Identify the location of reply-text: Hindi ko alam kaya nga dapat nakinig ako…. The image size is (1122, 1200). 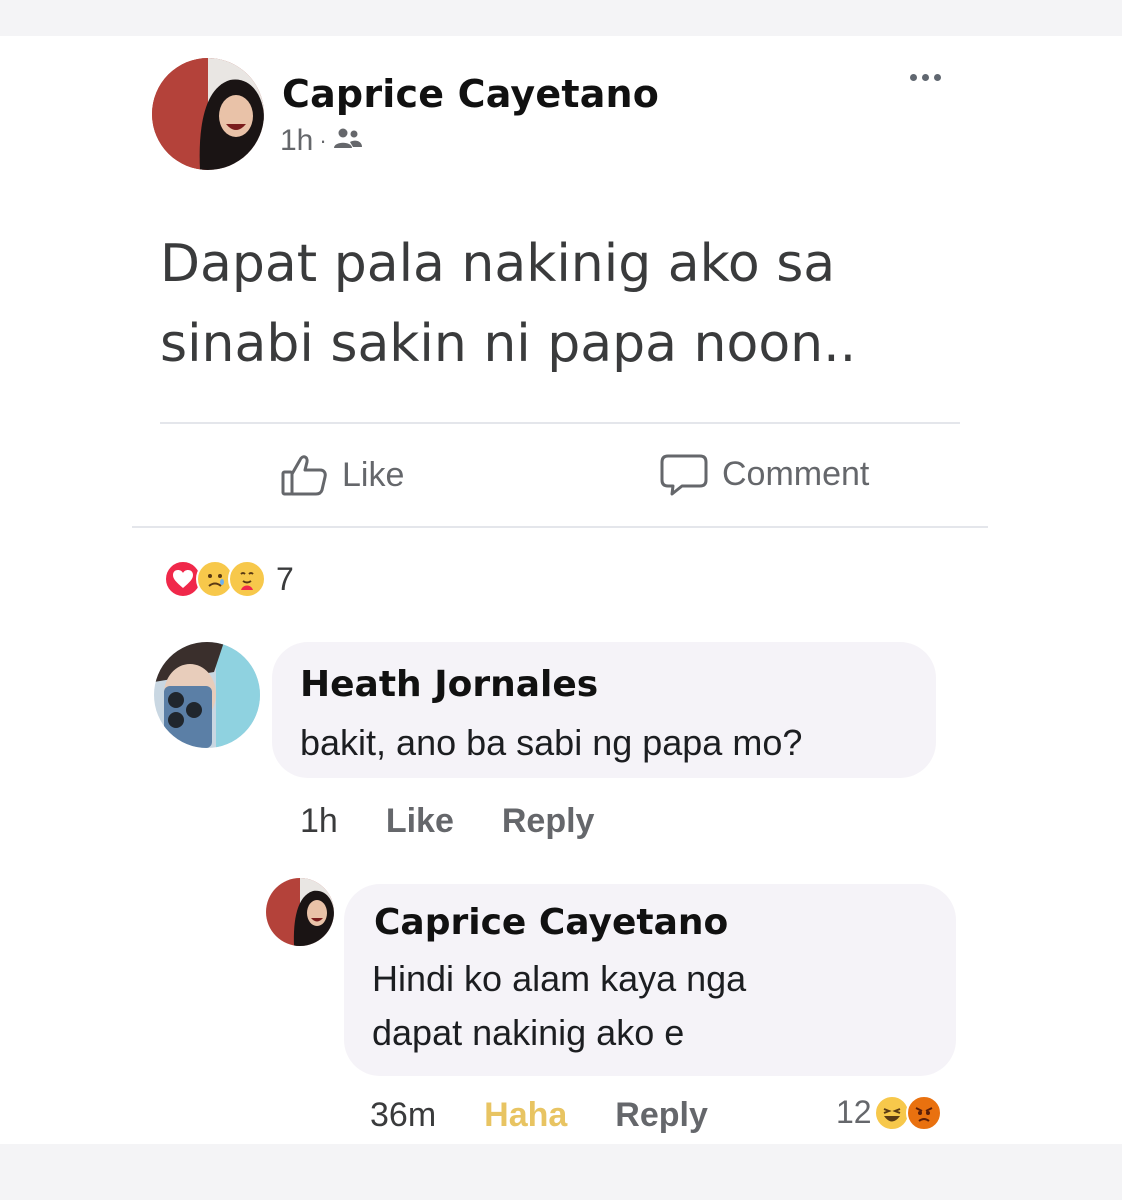
(559, 1006).